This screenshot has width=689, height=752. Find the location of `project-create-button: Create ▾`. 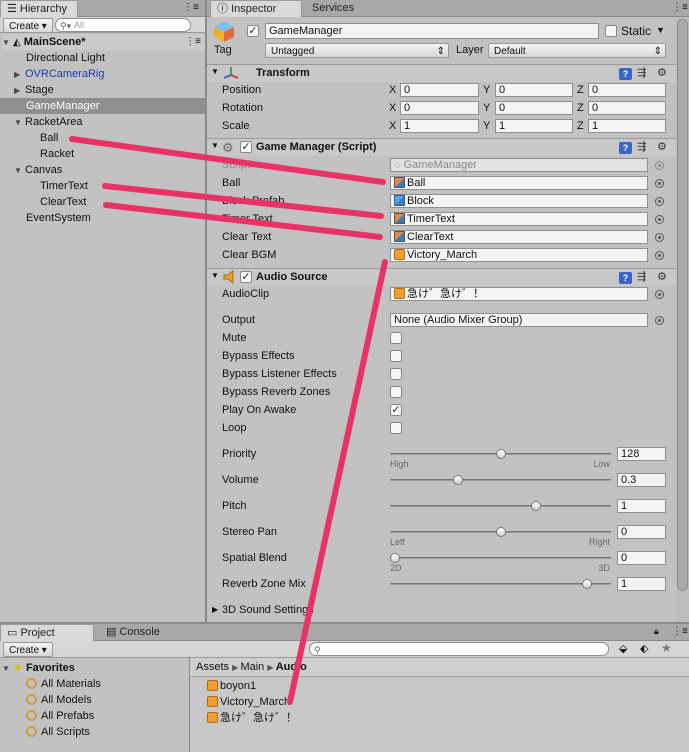

project-create-button: Create ▾ is located at coordinates (28, 649).